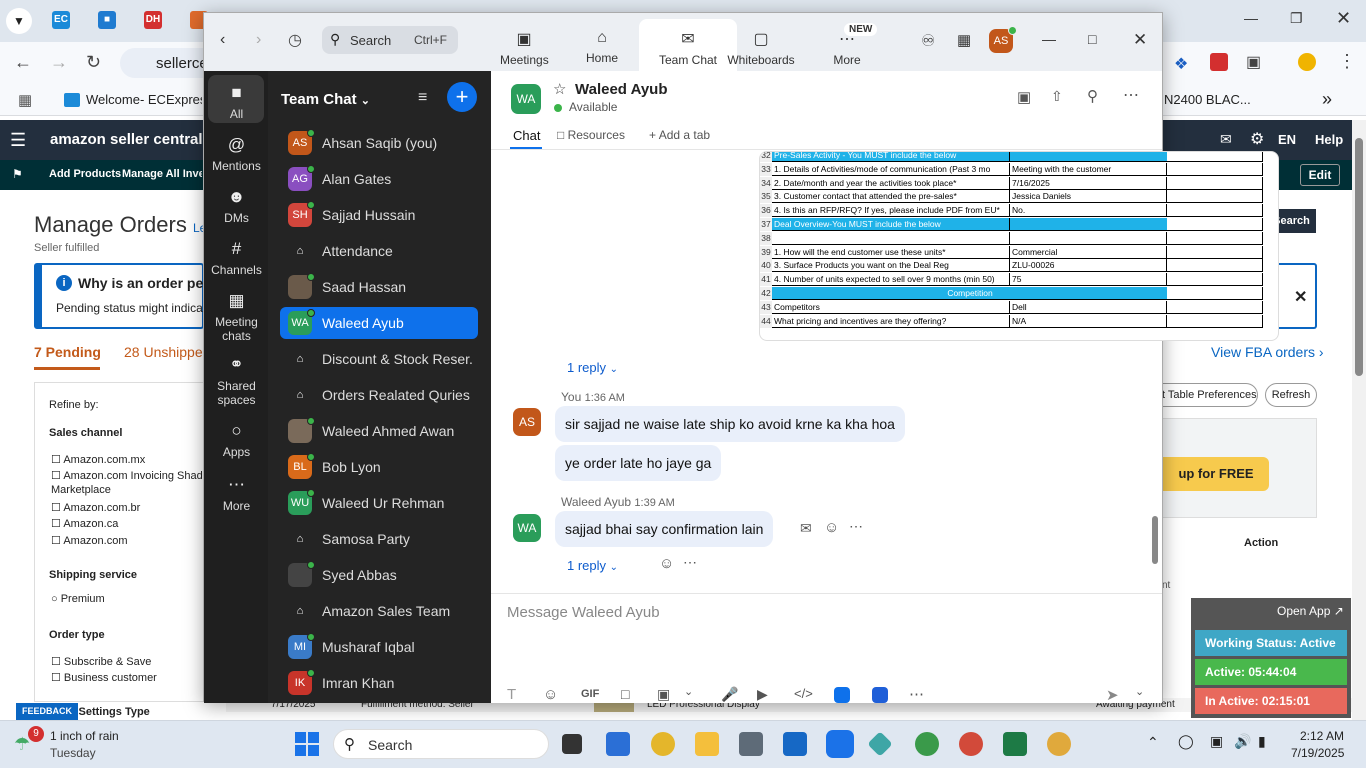  What do you see at coordinates (236, 154) in the screenshot?
I see `rail-mentions: @ Mentions` at bounding box center [236, 154].